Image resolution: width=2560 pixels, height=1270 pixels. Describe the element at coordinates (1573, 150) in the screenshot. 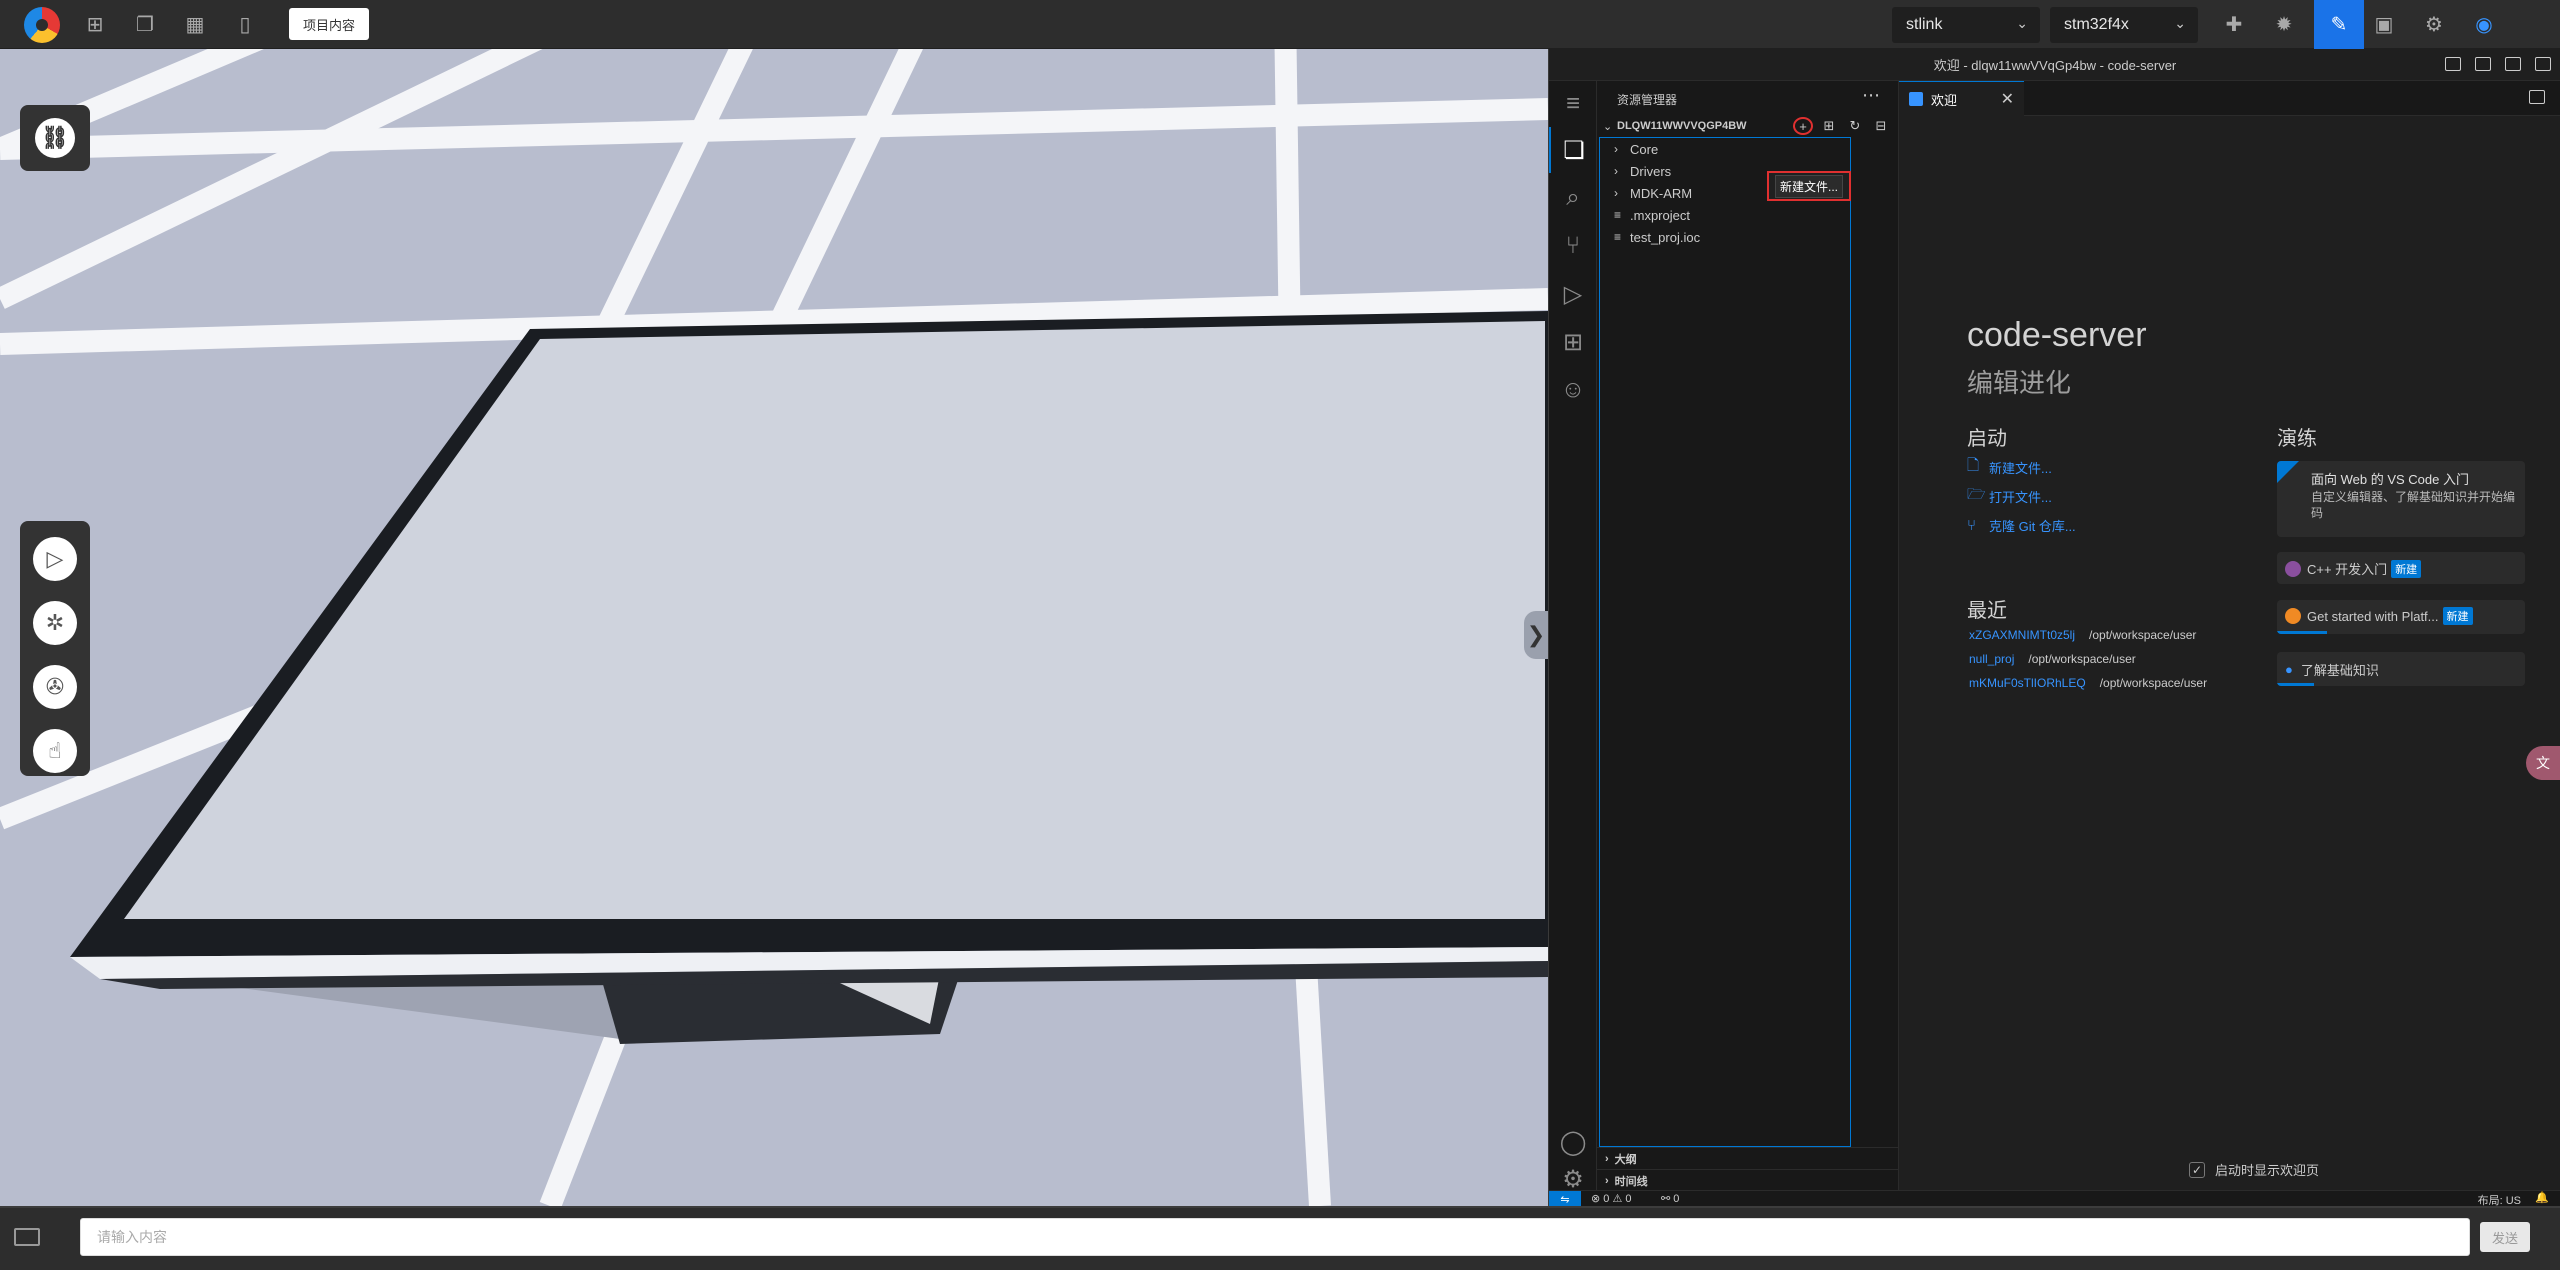

I see `explorer-icon: ❏` at that location.